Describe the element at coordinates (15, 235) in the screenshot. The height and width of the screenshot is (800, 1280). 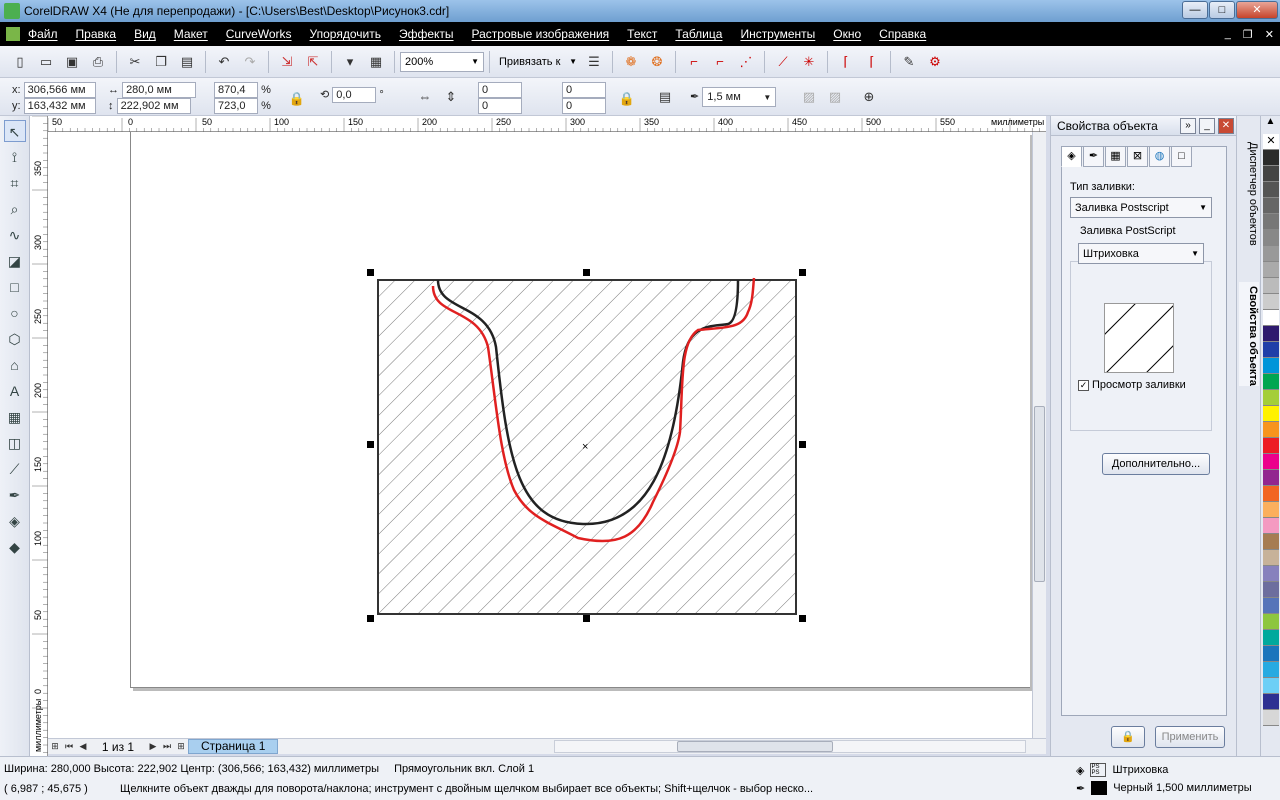
I see `freehand-tool-icon: ∿` at that location.